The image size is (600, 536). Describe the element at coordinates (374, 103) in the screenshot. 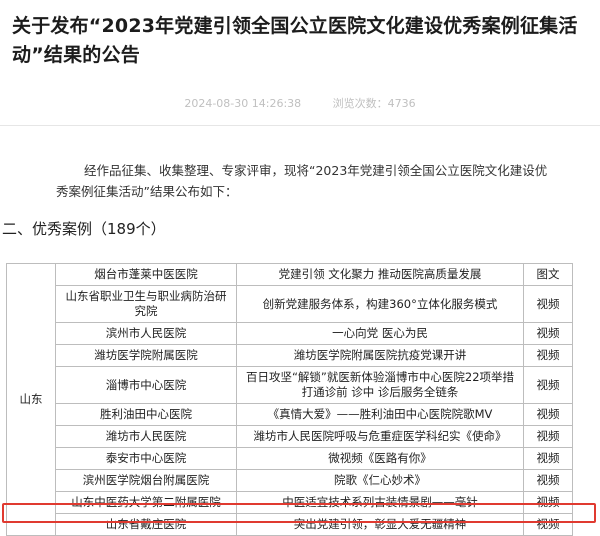

I see `view-count: 浏览次数：4736` at that location.